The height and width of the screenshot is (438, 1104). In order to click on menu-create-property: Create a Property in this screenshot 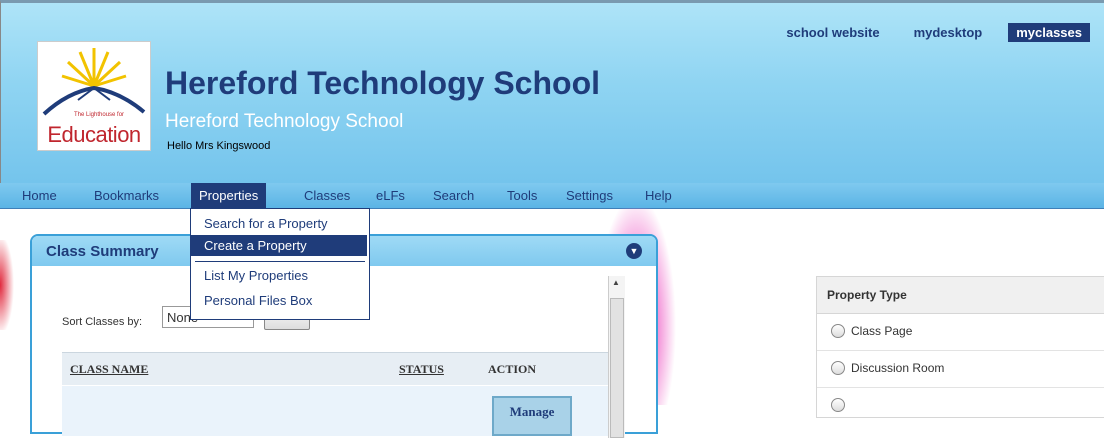, I will do `click(279, 245)`.